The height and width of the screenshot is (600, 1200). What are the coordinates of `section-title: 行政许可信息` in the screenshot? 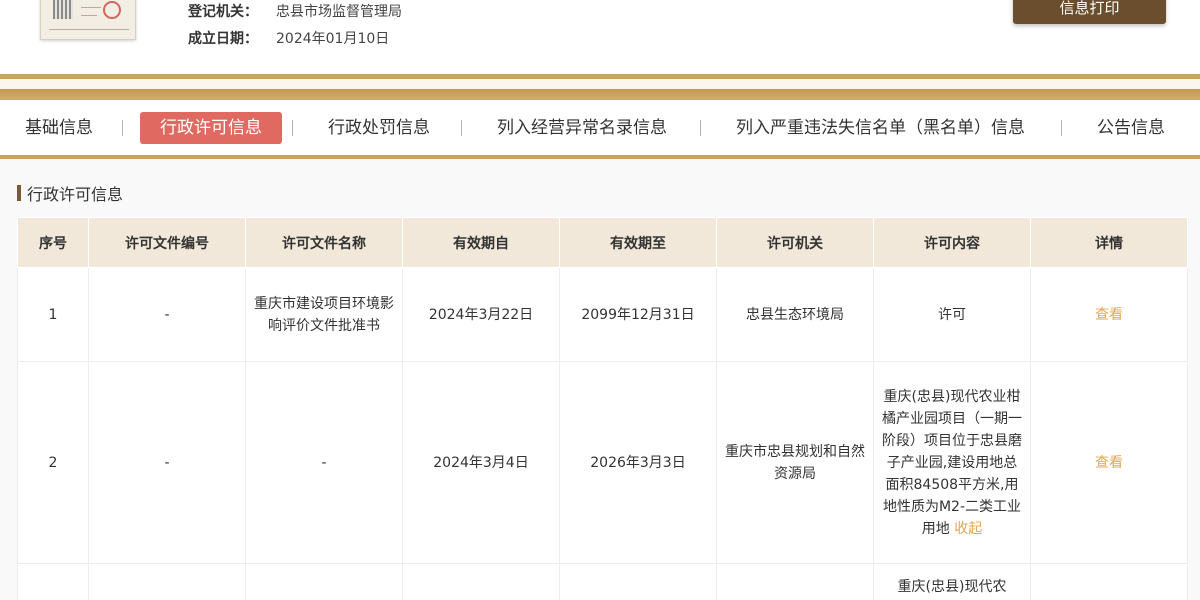 It's located at (70, 193).